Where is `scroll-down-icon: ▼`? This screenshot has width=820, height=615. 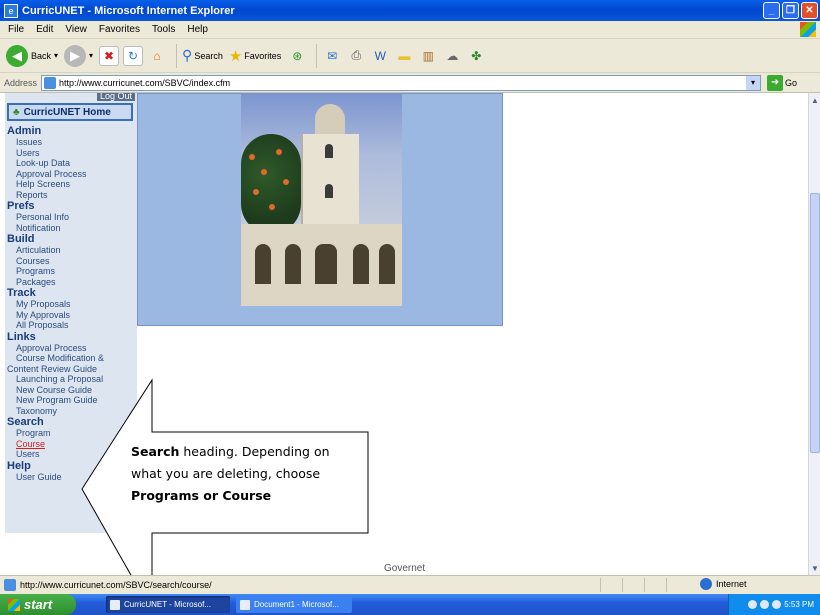
scroll-down-icon: ▼ is located at coordinates (815, 568).